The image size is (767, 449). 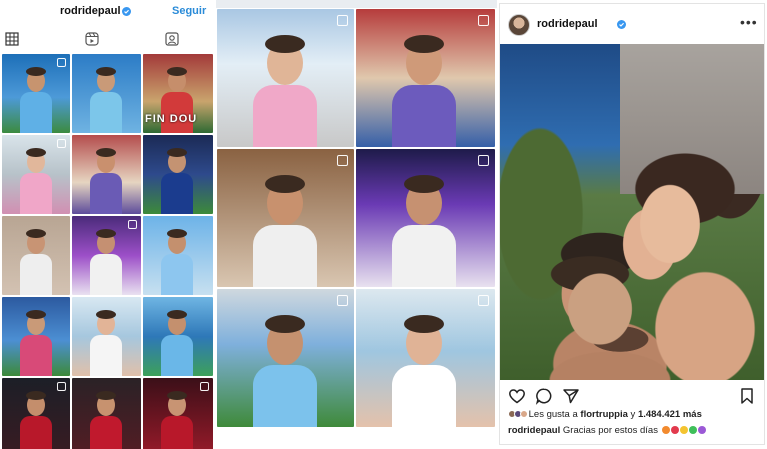 I want to click on liker-avatar, so click(x=524, y=414).